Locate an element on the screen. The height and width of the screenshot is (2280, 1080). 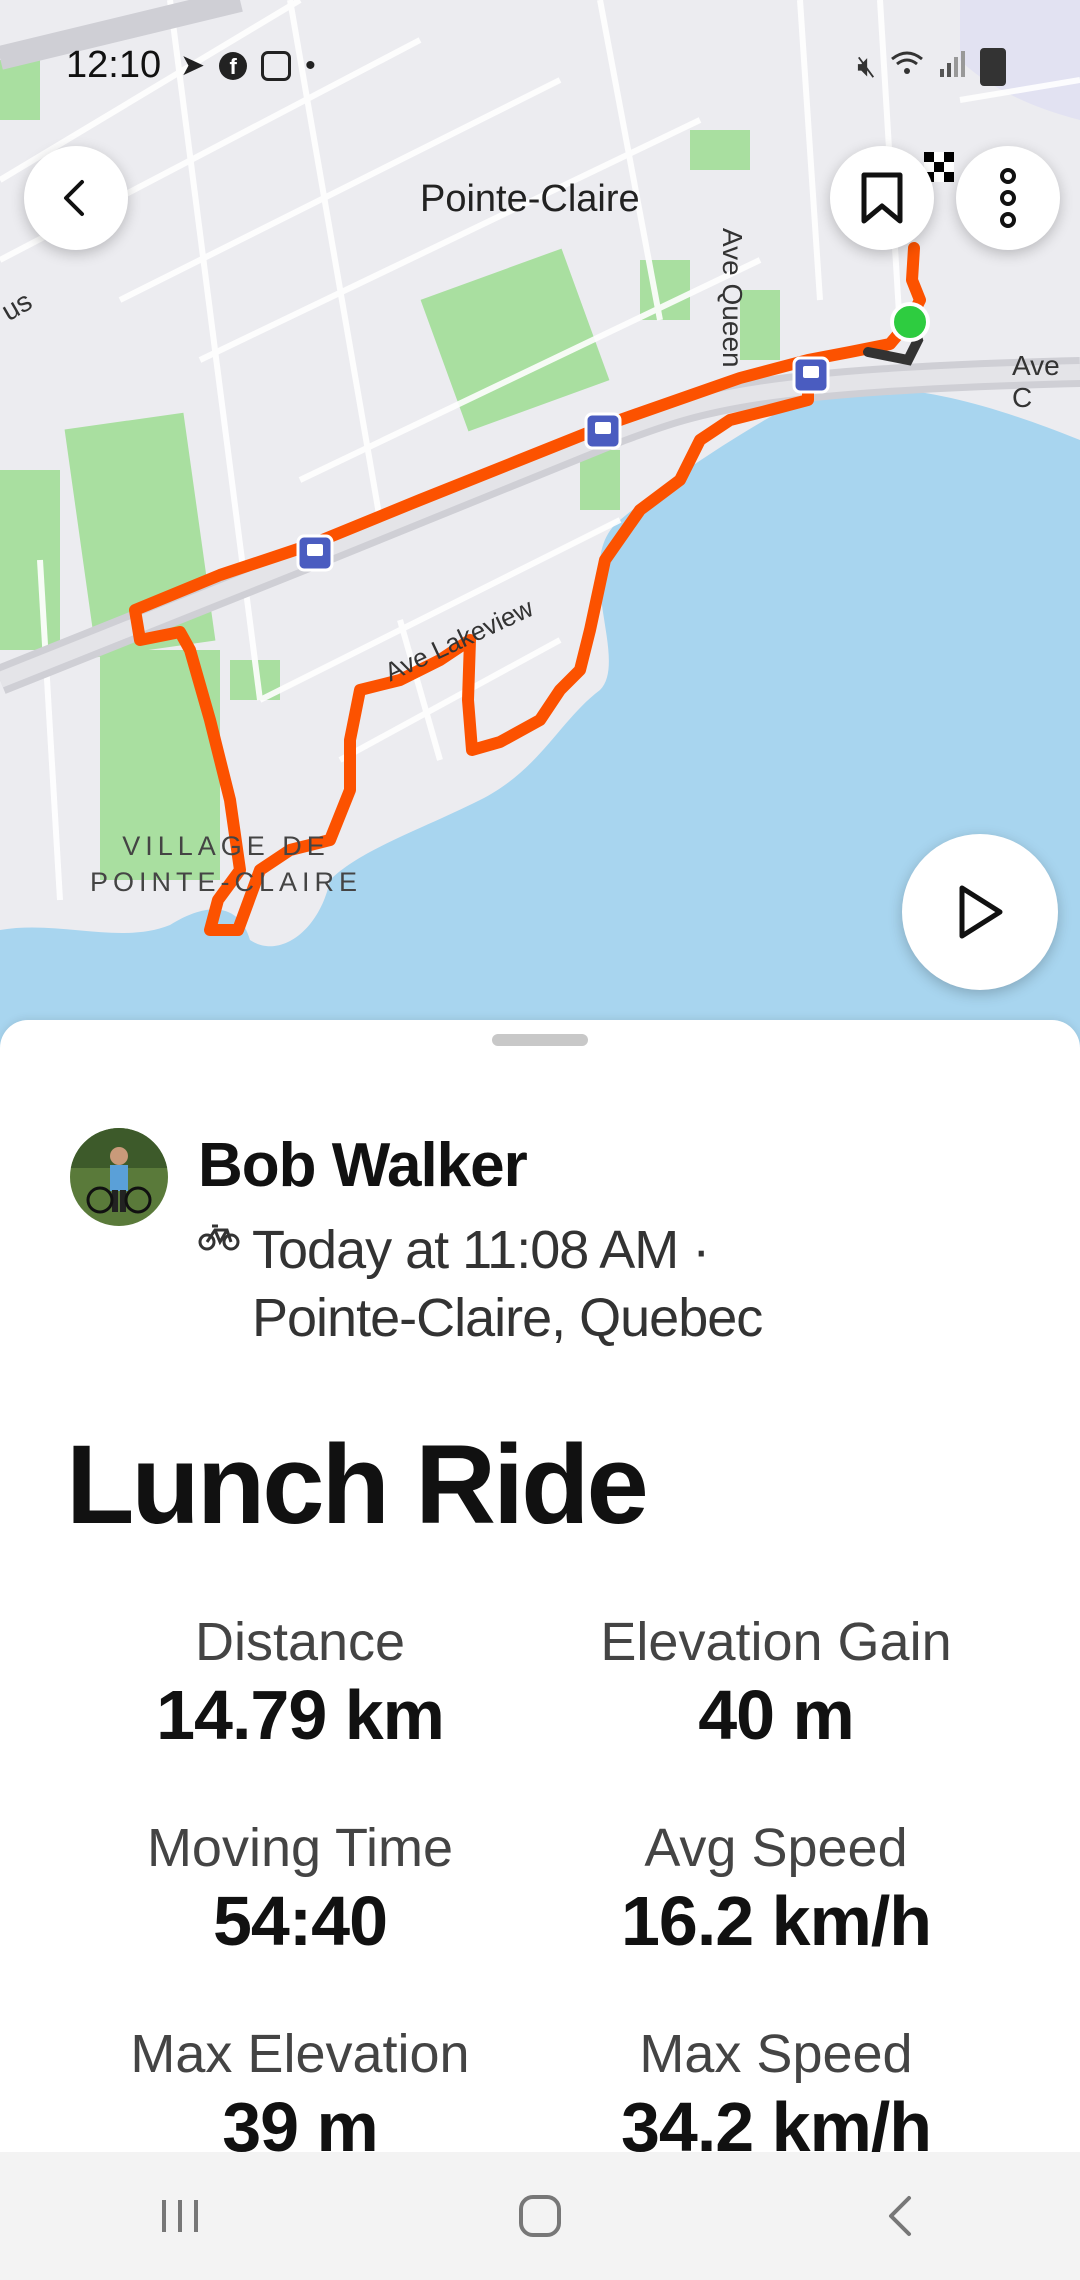
status-right-icons: 🔇︎ is located at coordinates (931, 67).